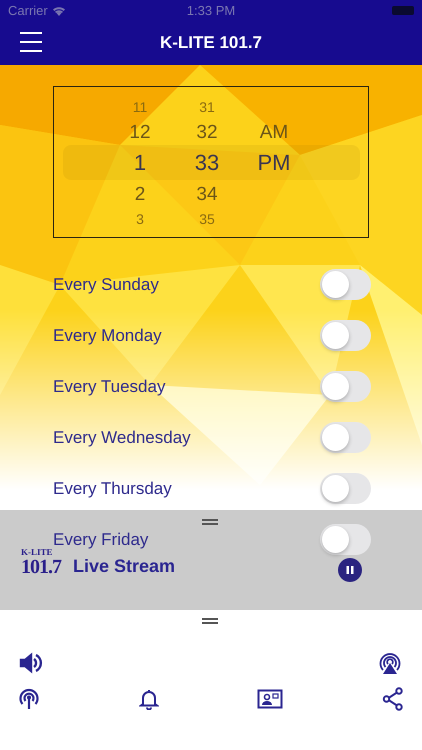  I want to click on podcast-icon, so click(29, 699).